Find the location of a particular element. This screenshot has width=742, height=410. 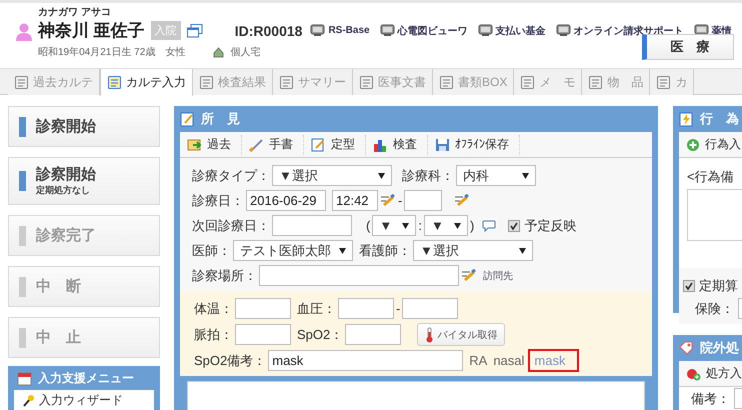

vital-fetch-button: バイタル取得 is located at coordinates (461, 334).